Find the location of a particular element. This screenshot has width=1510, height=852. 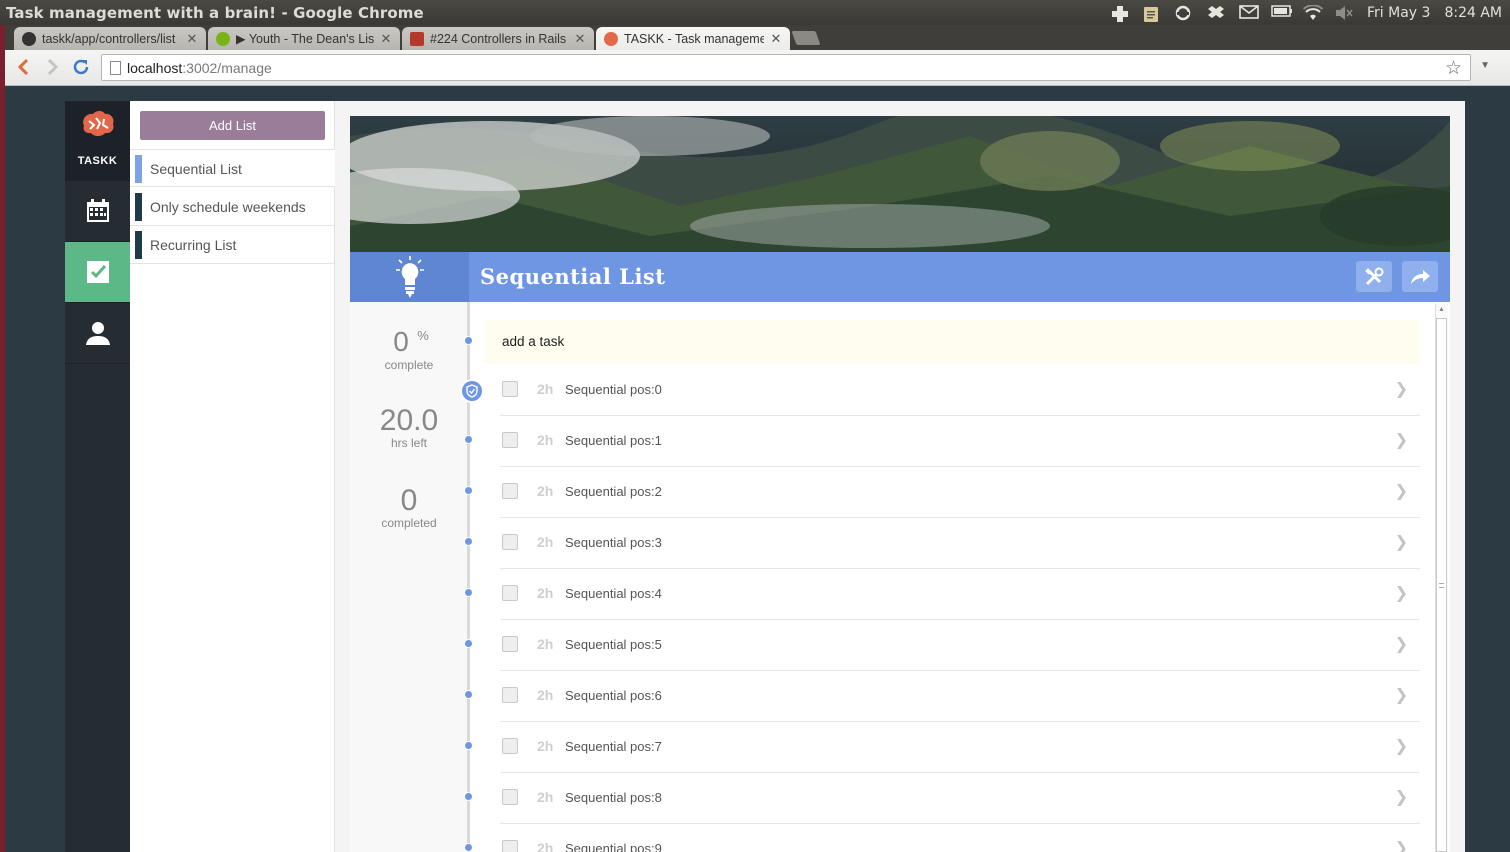

task-row: 2h Sequential pos:3 ❯ is located at coordinates (960, 543).